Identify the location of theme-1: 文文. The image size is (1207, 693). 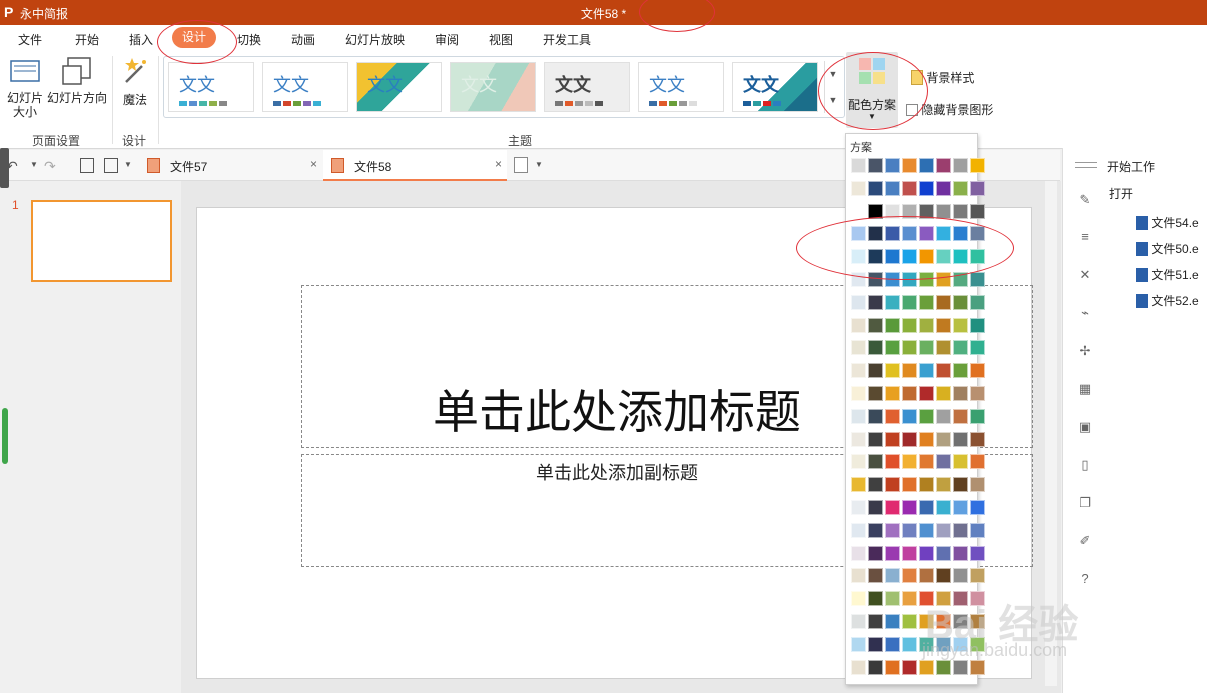
(211, 87).